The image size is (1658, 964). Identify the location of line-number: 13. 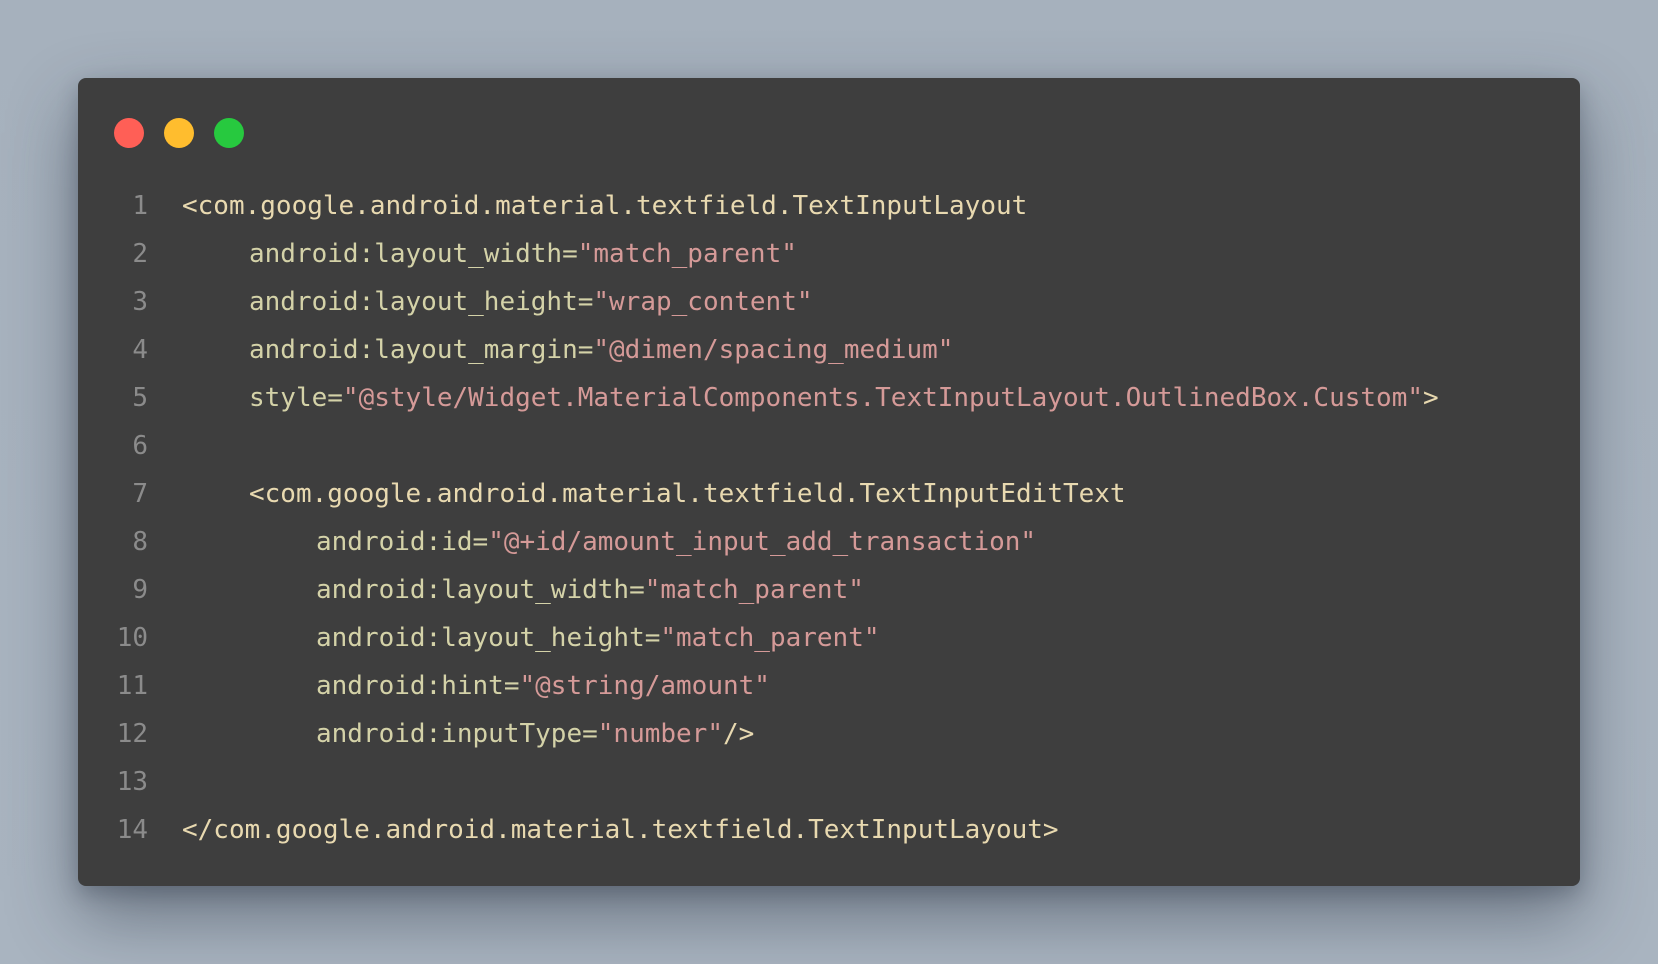
(132, 782).